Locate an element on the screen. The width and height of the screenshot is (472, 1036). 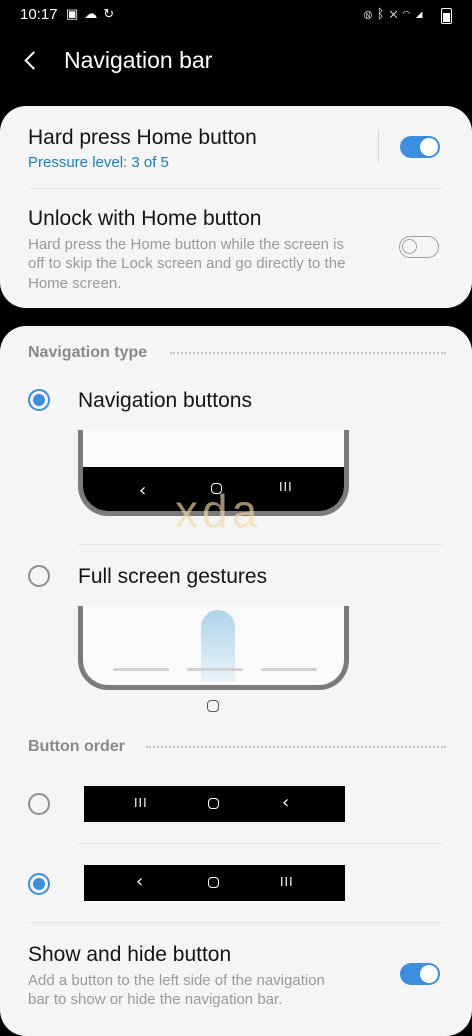
status-right-icons: Ⓝᛒ✕◠◢ is located at coordinates (396, 13).